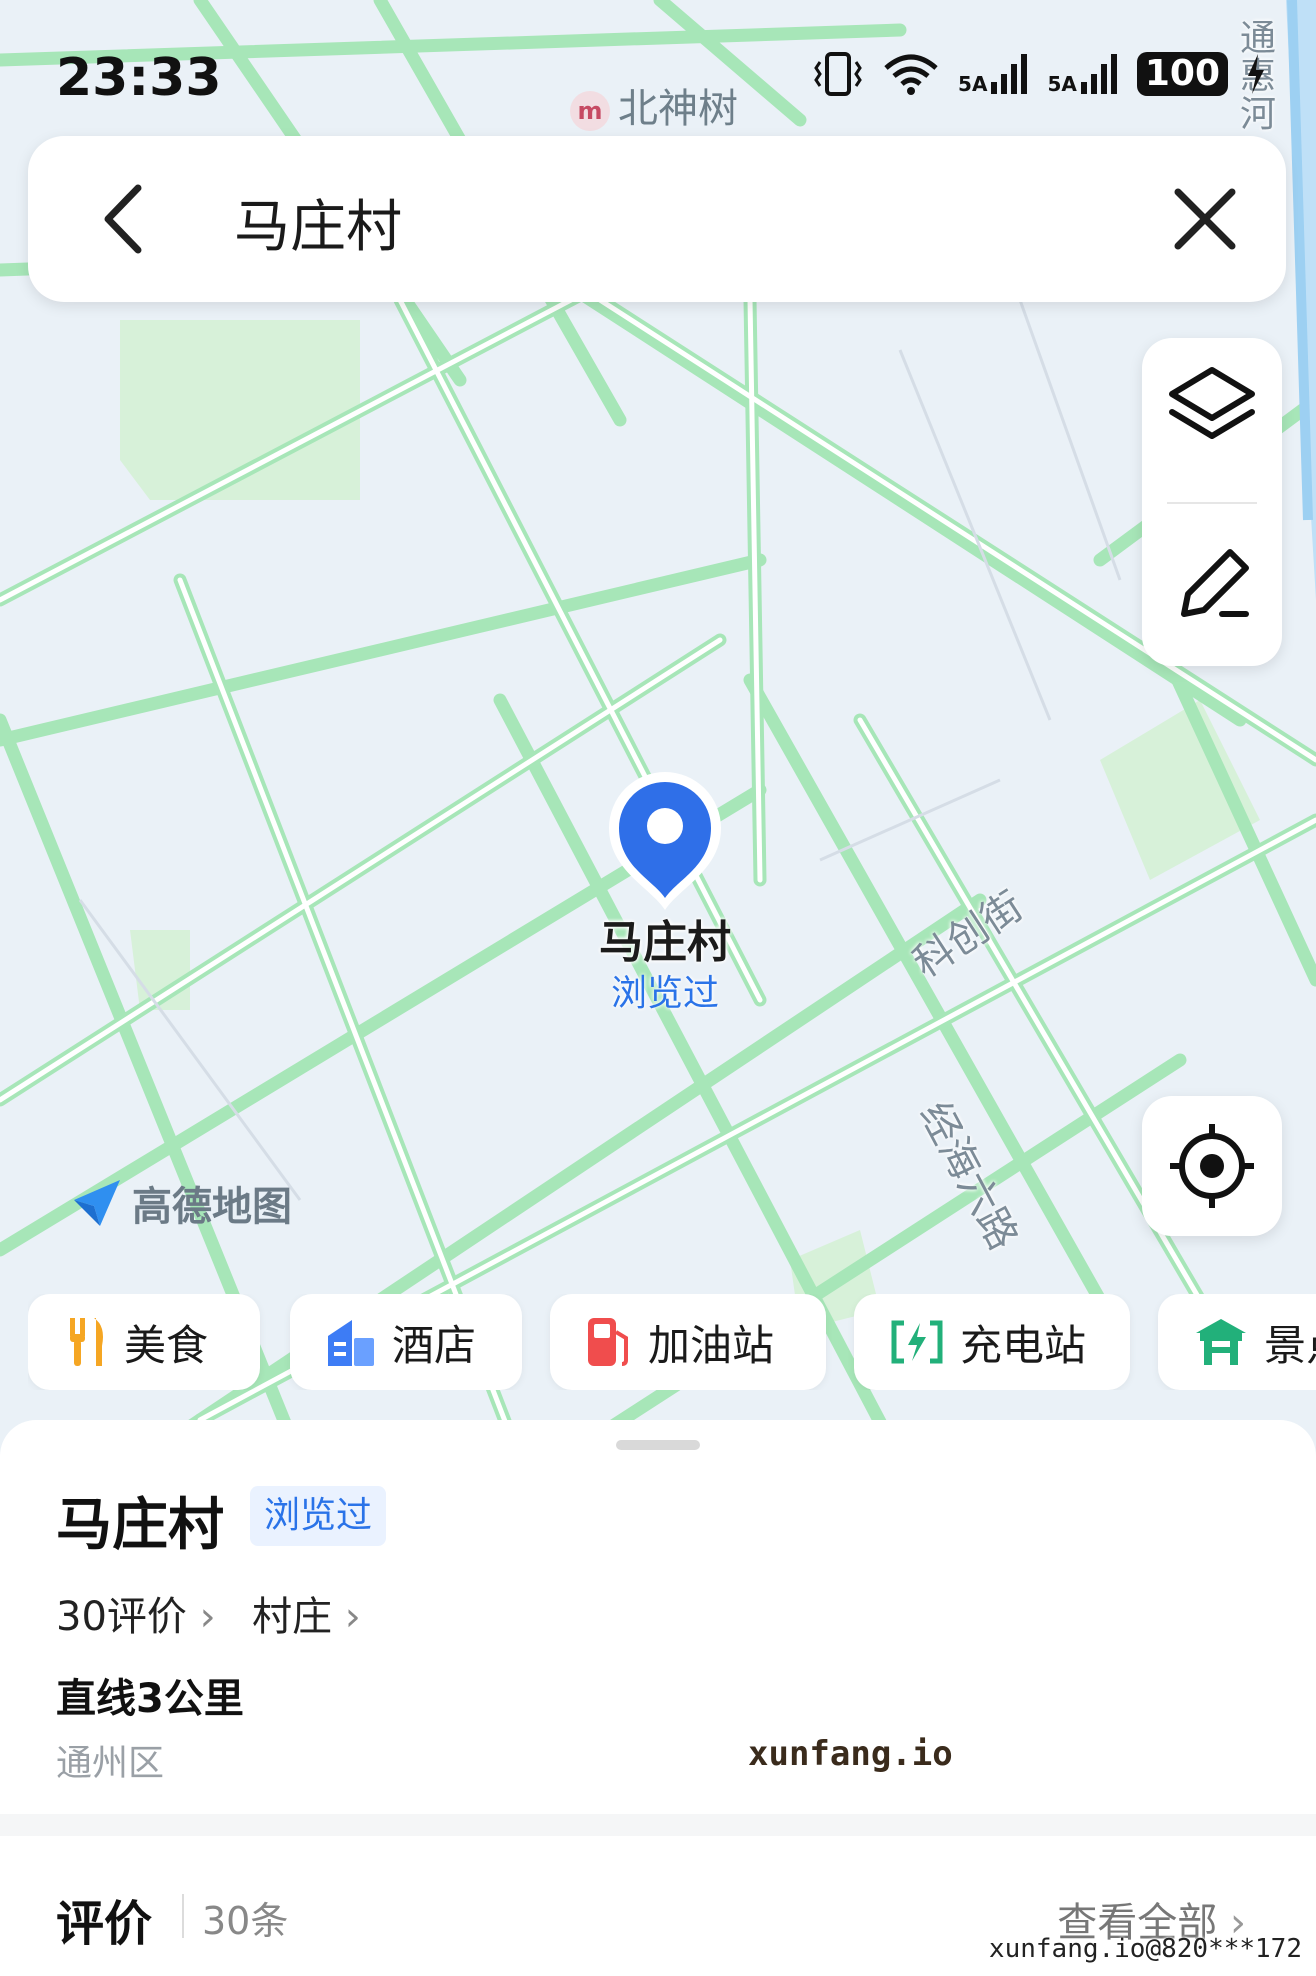 The height and width of the screenshot is (1976, 1316). Describe the element at coordinates (911, 74) in the screenshot. I see `wifi-icon` at that location.